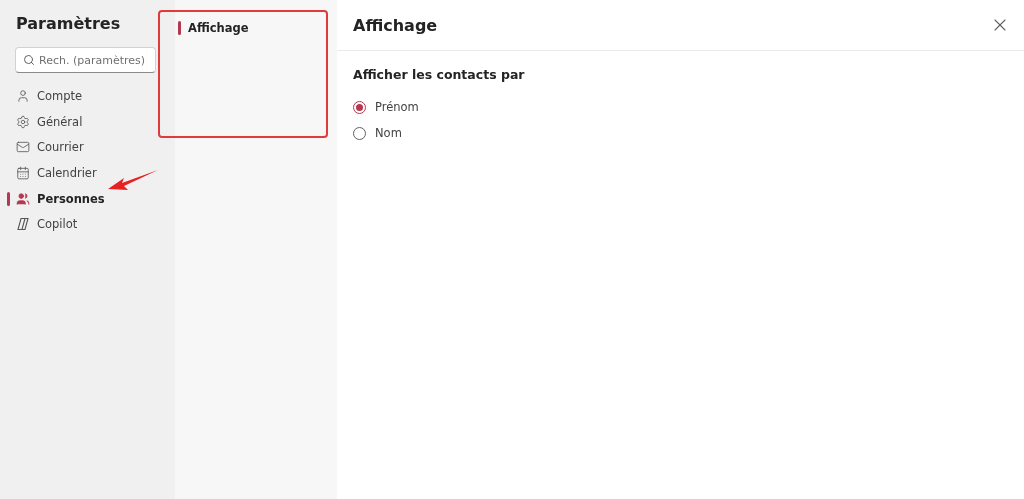 Image resolution: width=1024 pixels, height=499 pixels. Describe the element at coordinates (87, 121) in the screenshot. I see `sidebar-item: Général` at that location.